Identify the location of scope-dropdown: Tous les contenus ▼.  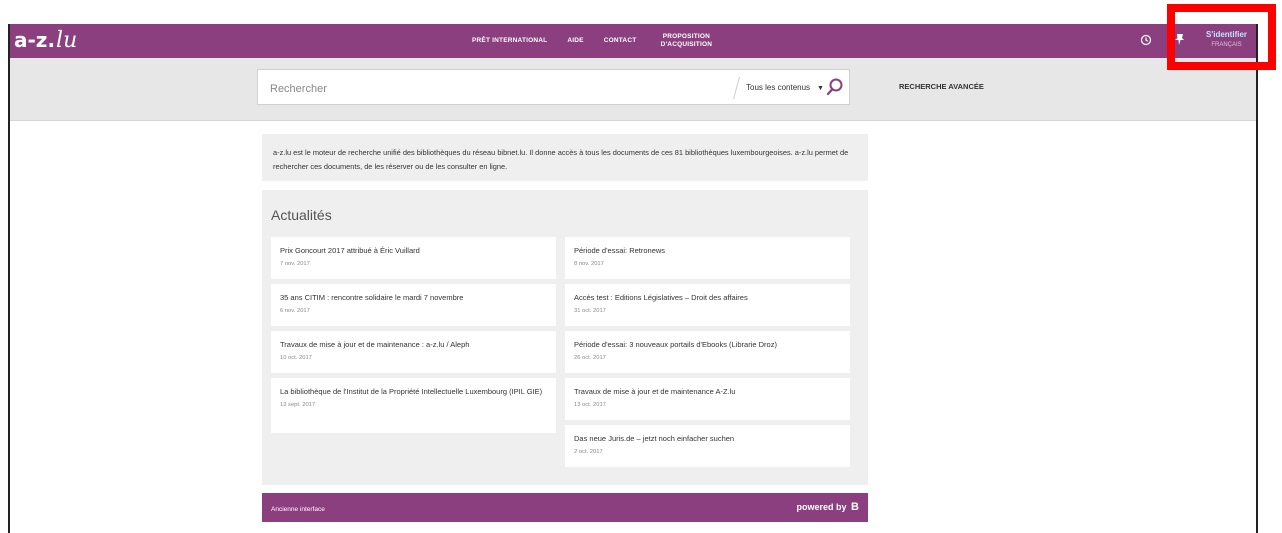
(785, 87).